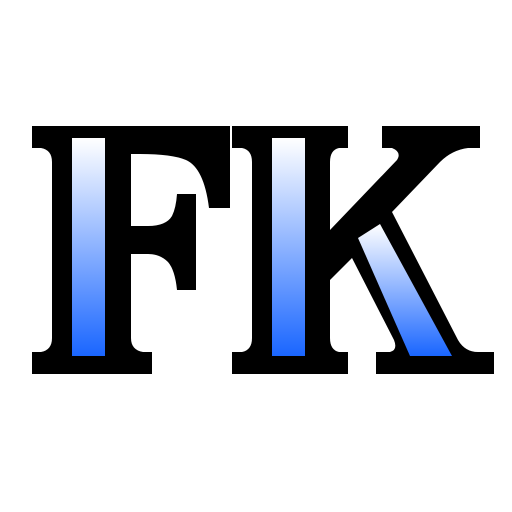 The height and width of the screenshot is (512, 512). What do you see at coordinates (88, 247) in the screenshot?
I see `letter-f-inner-stem` at bounding box center [88, 247].